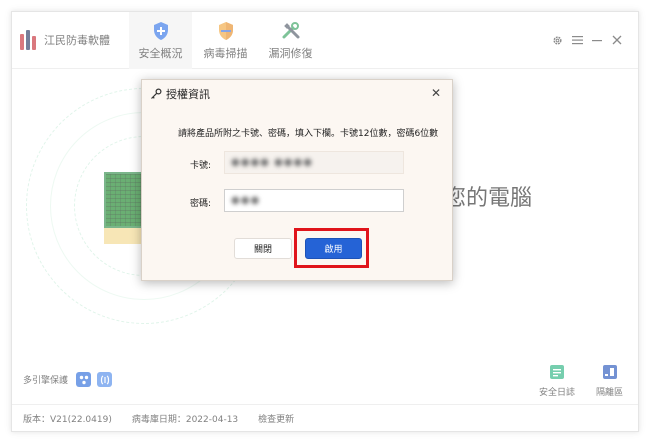  What do you see at coordinates (246, 200) in the screenshot?
I see `password-value: ●●●` at bounding box center [246, 200].